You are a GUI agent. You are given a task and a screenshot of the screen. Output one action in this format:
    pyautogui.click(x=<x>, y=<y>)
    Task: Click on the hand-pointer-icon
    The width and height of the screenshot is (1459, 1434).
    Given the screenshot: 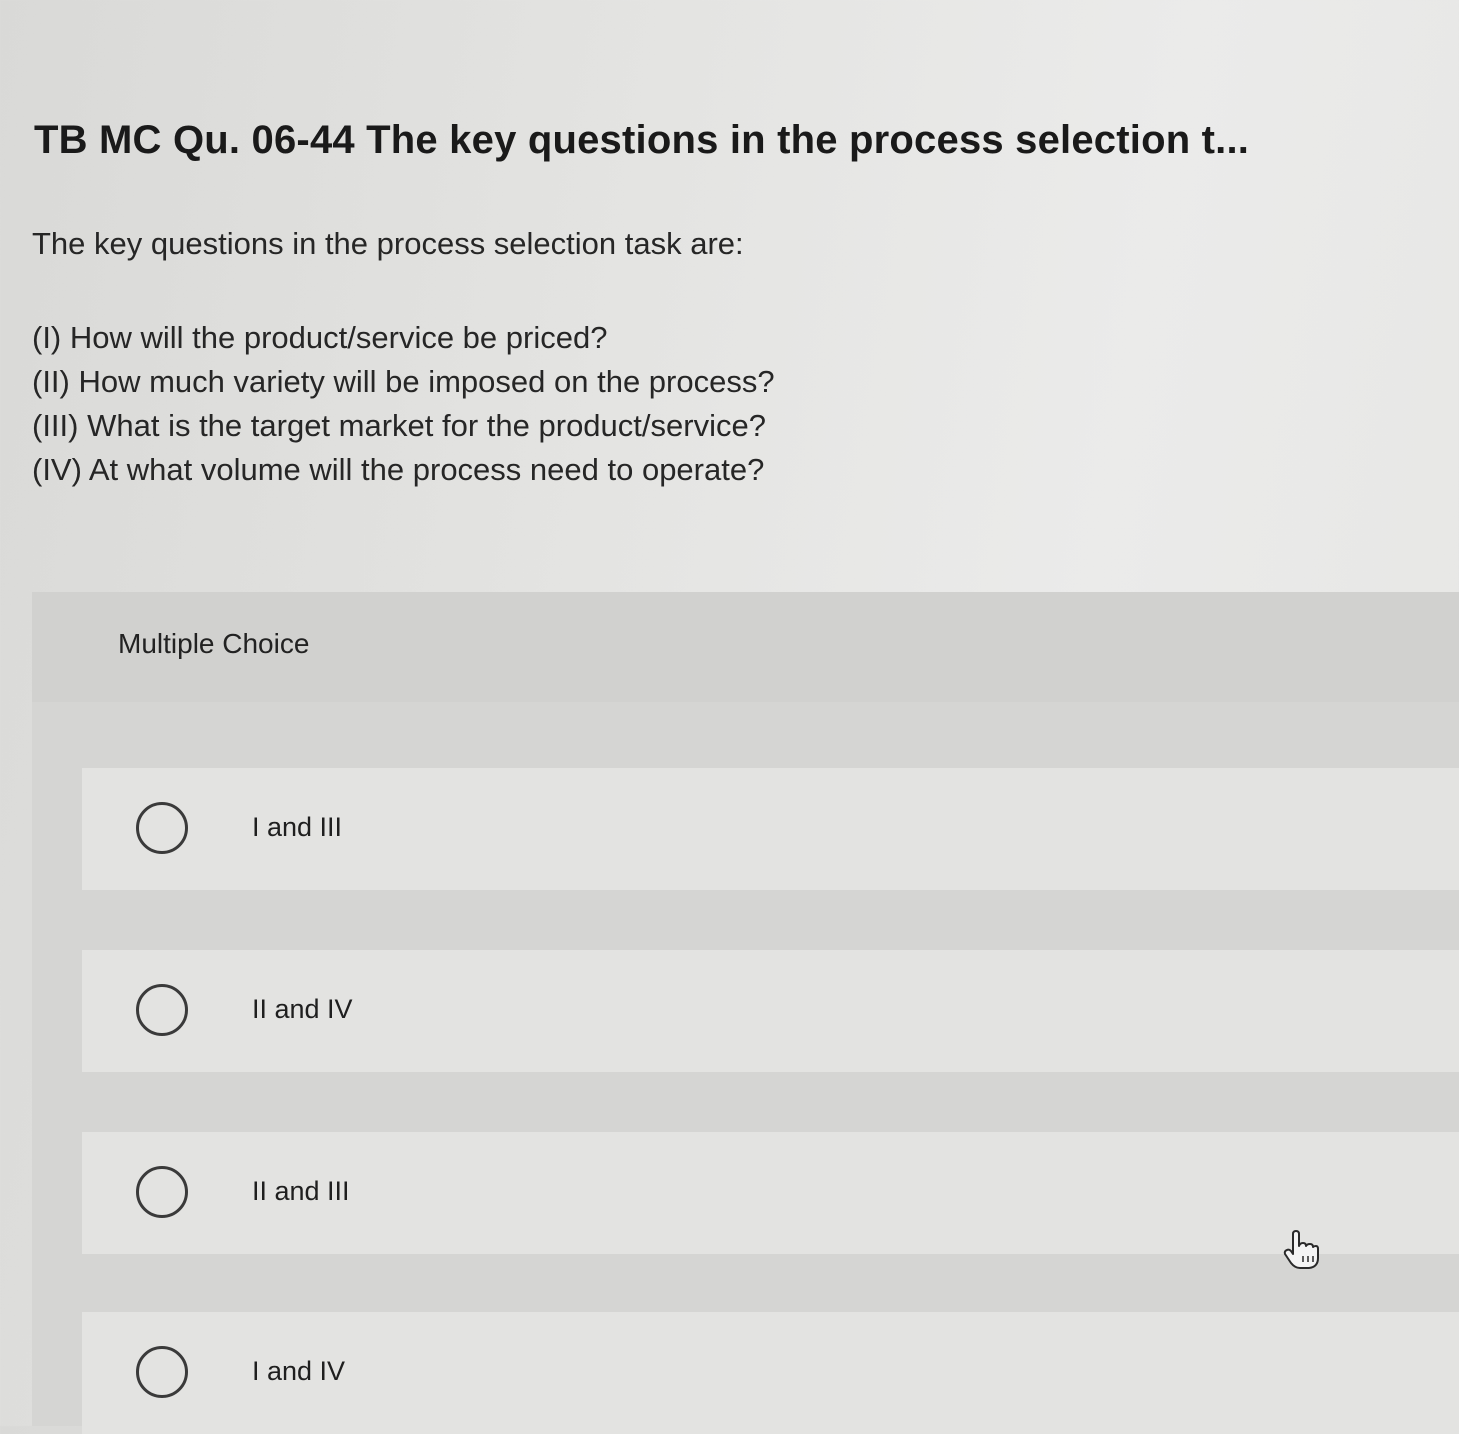 What is the action you would take?
    pyautogui.click(x=1301, y=1250)
    